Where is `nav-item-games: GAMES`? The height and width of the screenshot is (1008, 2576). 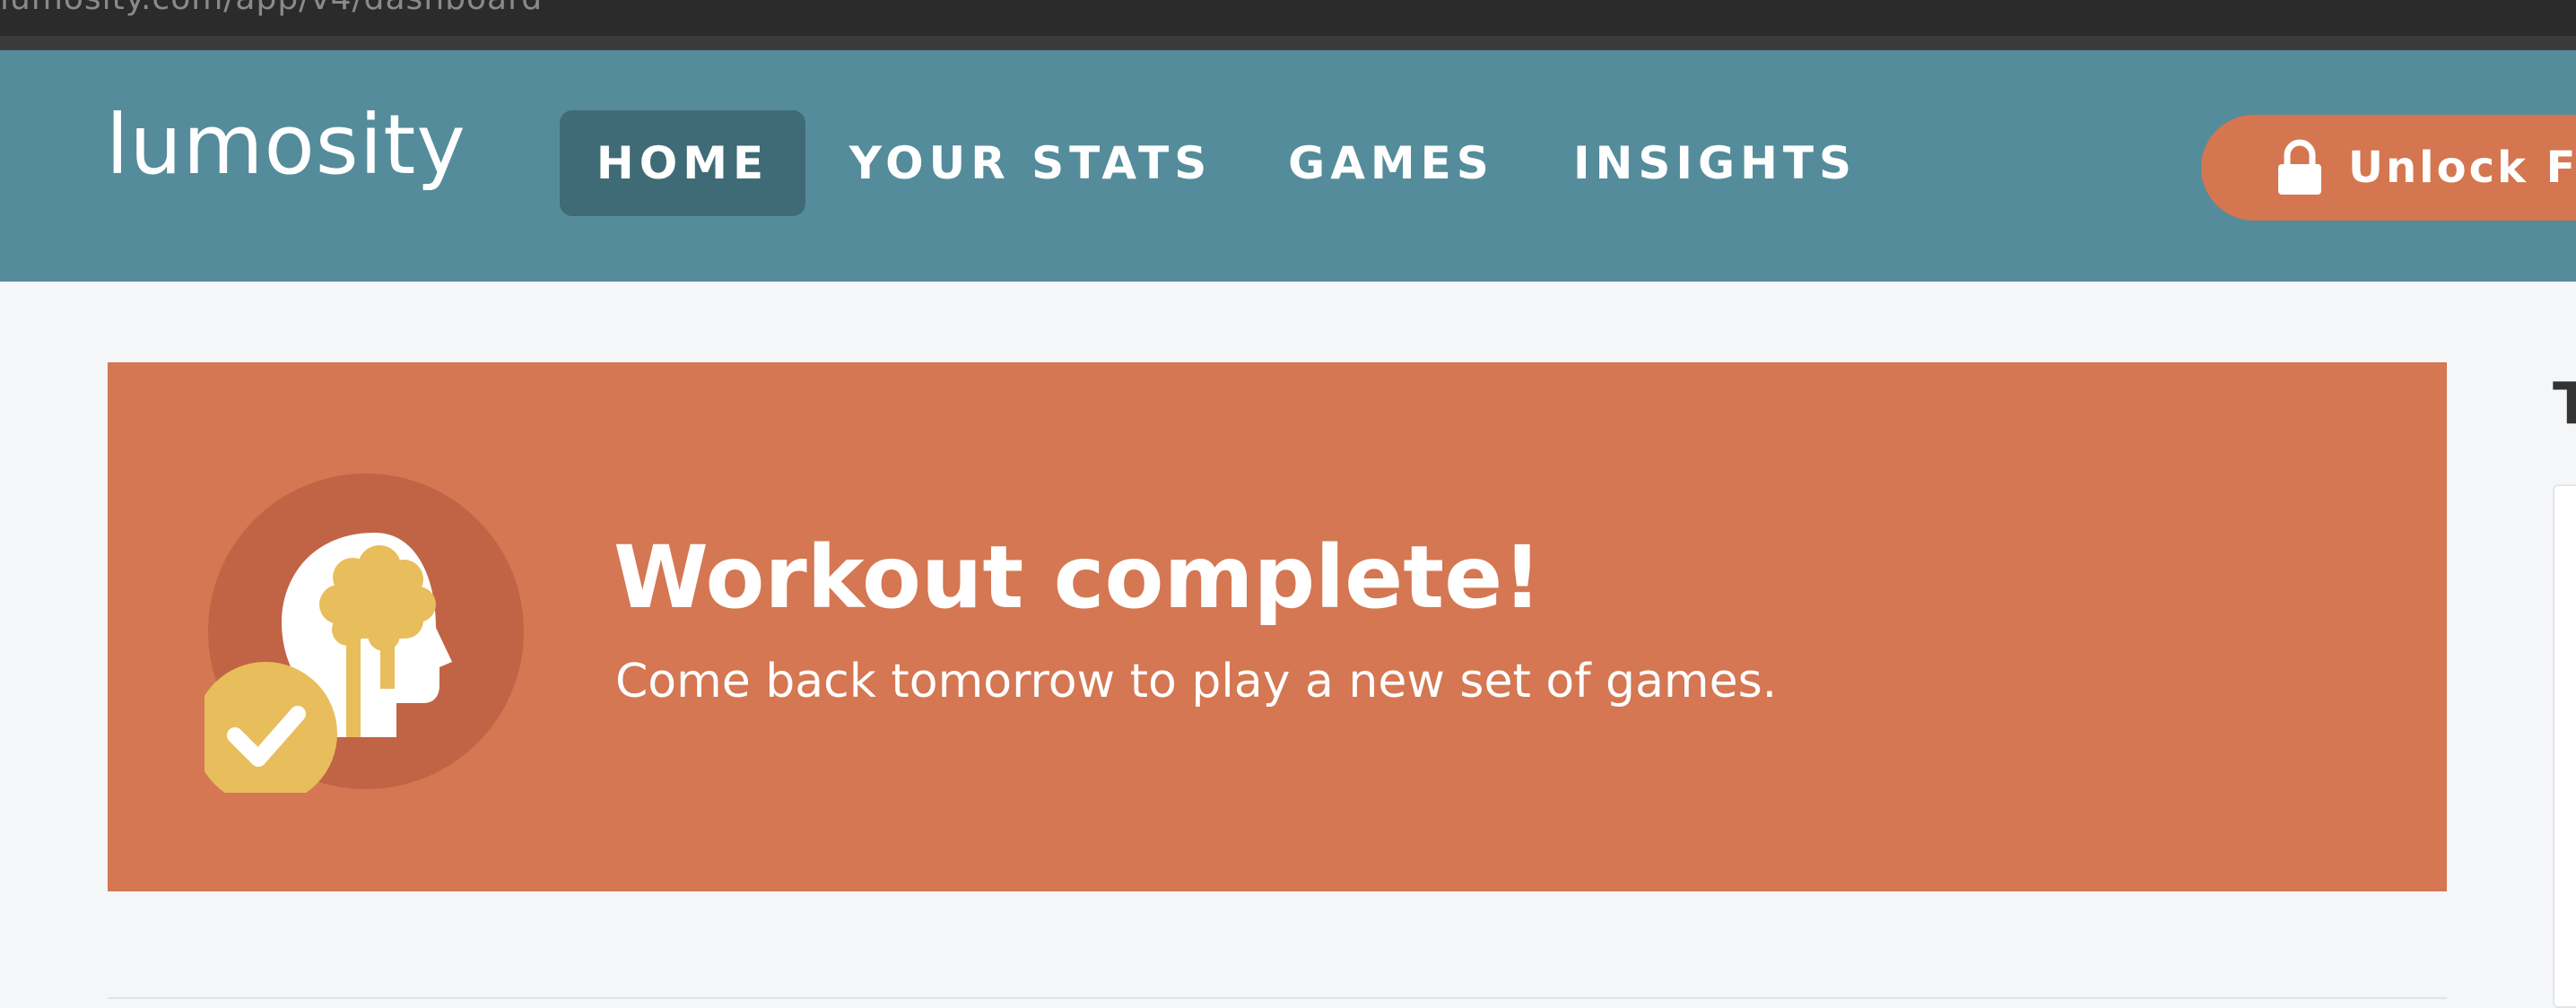 nav-item-games: GAMES is located at coordinates (1391, 163).